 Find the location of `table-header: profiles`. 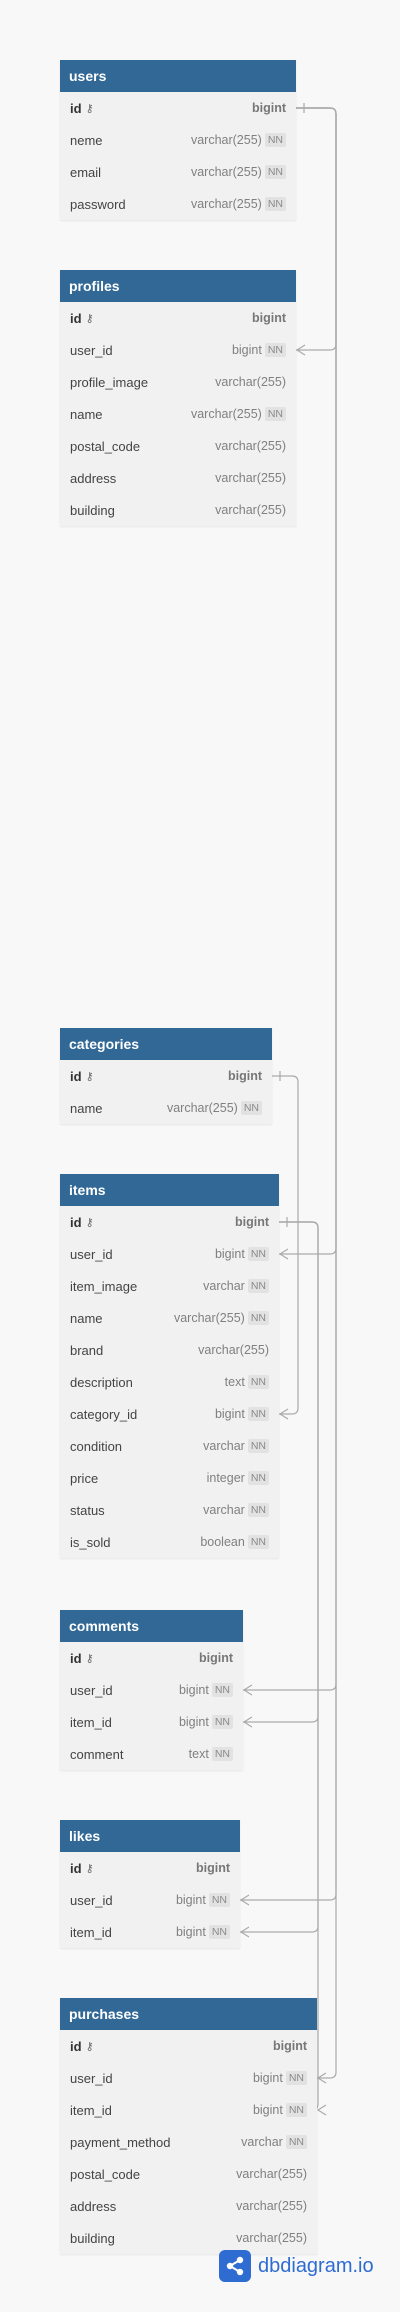

table-header: profiles is located at coordinates (178, 286).